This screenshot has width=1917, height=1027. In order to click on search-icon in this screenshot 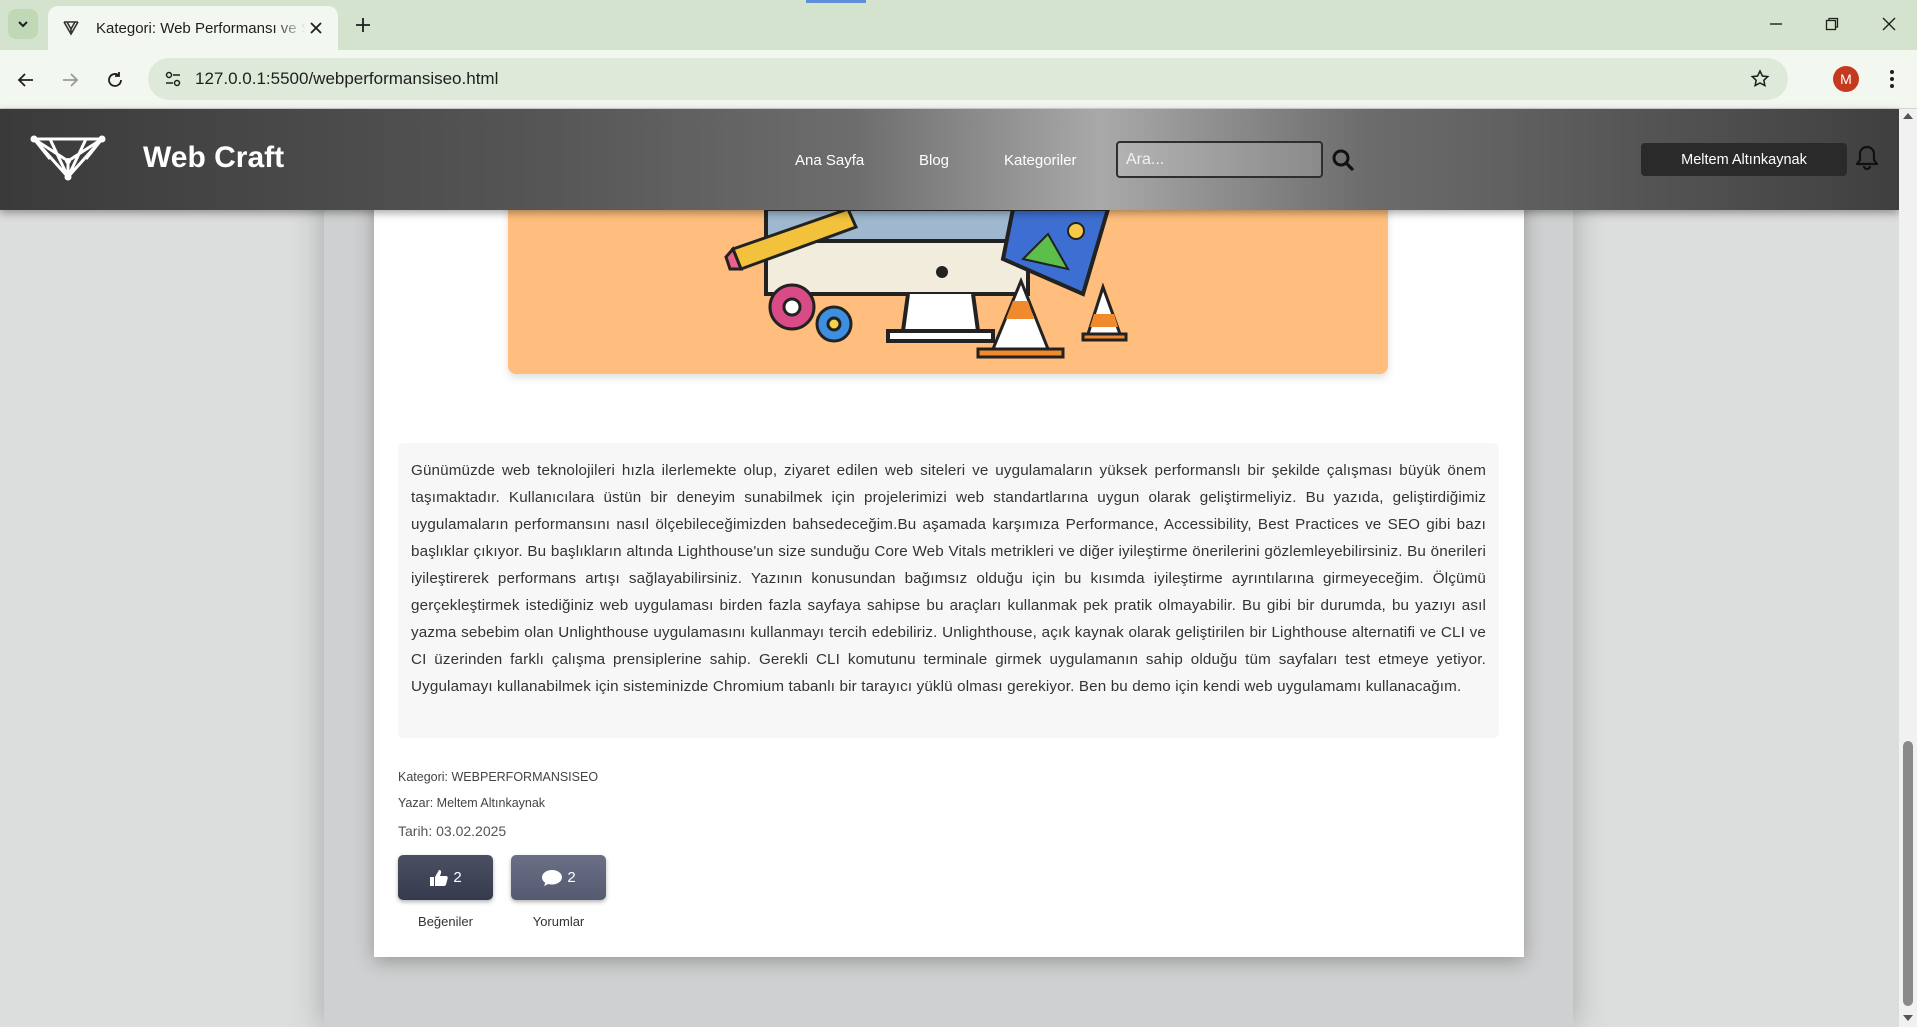, I will do `click(1343, 160)`.